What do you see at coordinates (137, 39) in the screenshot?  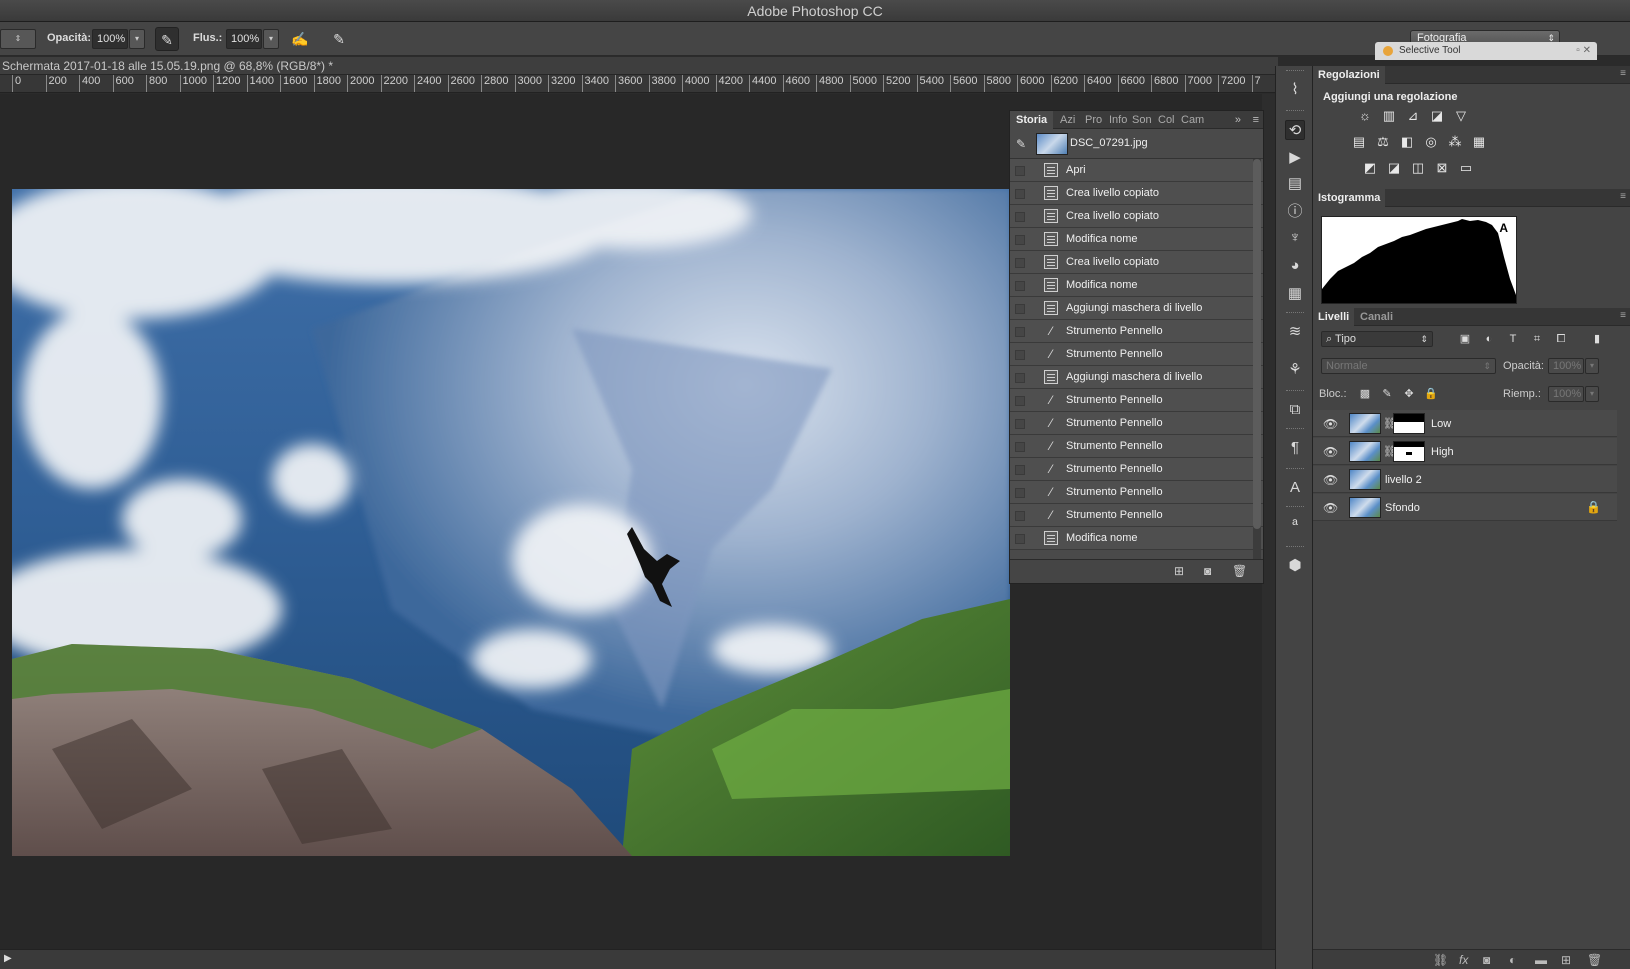 I see `opacity-dropdown: ▾` at bounding box center [137, 39].